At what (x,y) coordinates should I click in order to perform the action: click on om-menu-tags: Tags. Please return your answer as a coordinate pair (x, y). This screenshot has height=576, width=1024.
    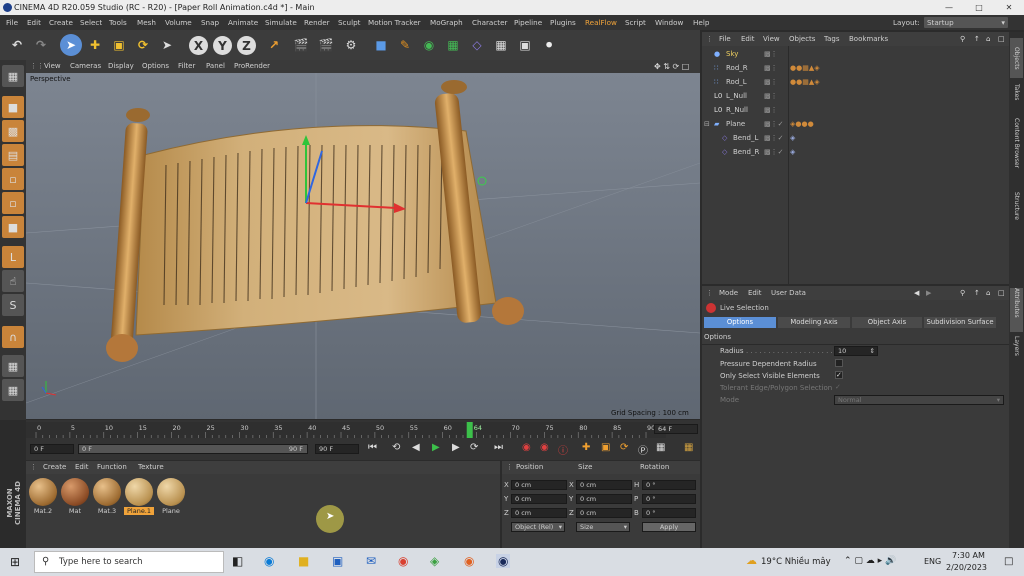
    Looking at the image, I should click on (832, 39).